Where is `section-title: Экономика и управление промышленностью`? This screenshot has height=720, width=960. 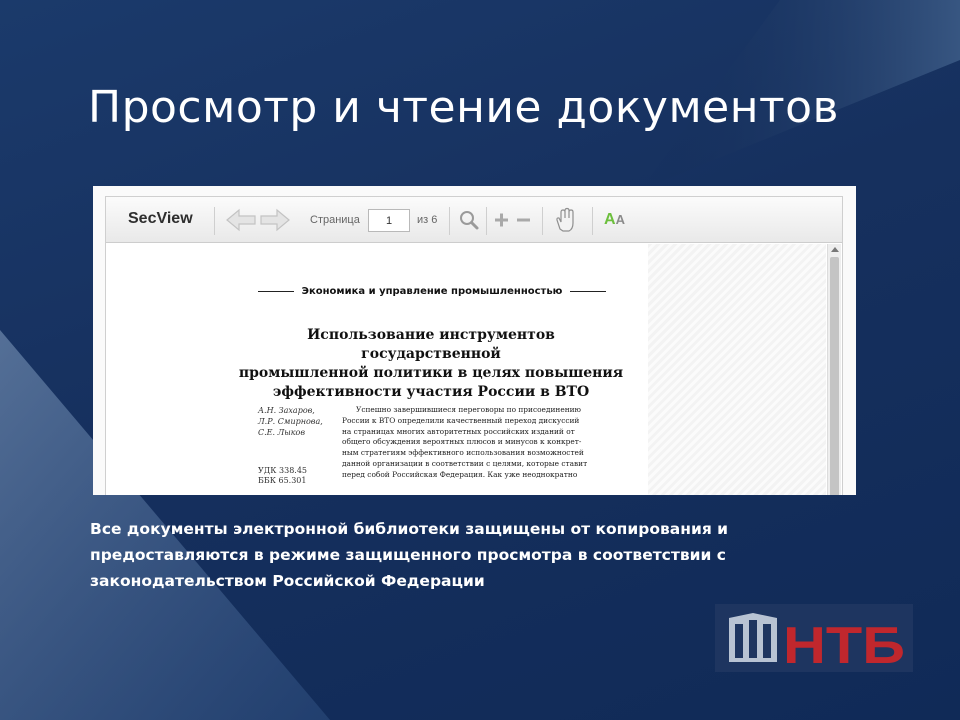 section-title: Экономика и управление промышленностью is located at coordinates (432, 291).